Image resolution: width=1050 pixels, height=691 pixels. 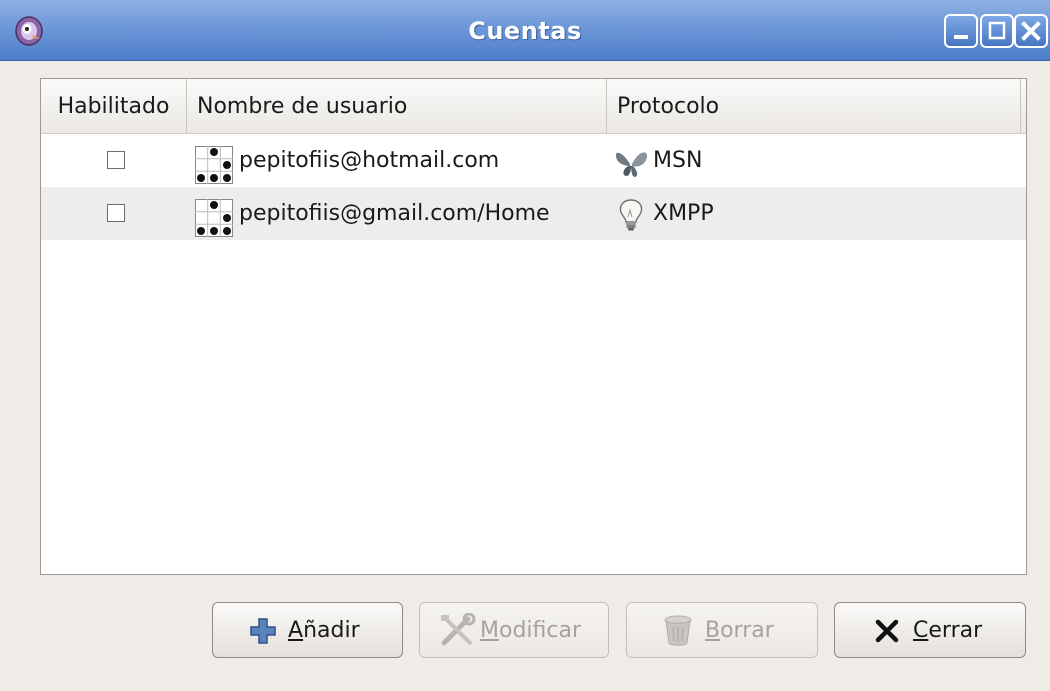 I want to click on minimize-icon, so click(x=961, y=37).